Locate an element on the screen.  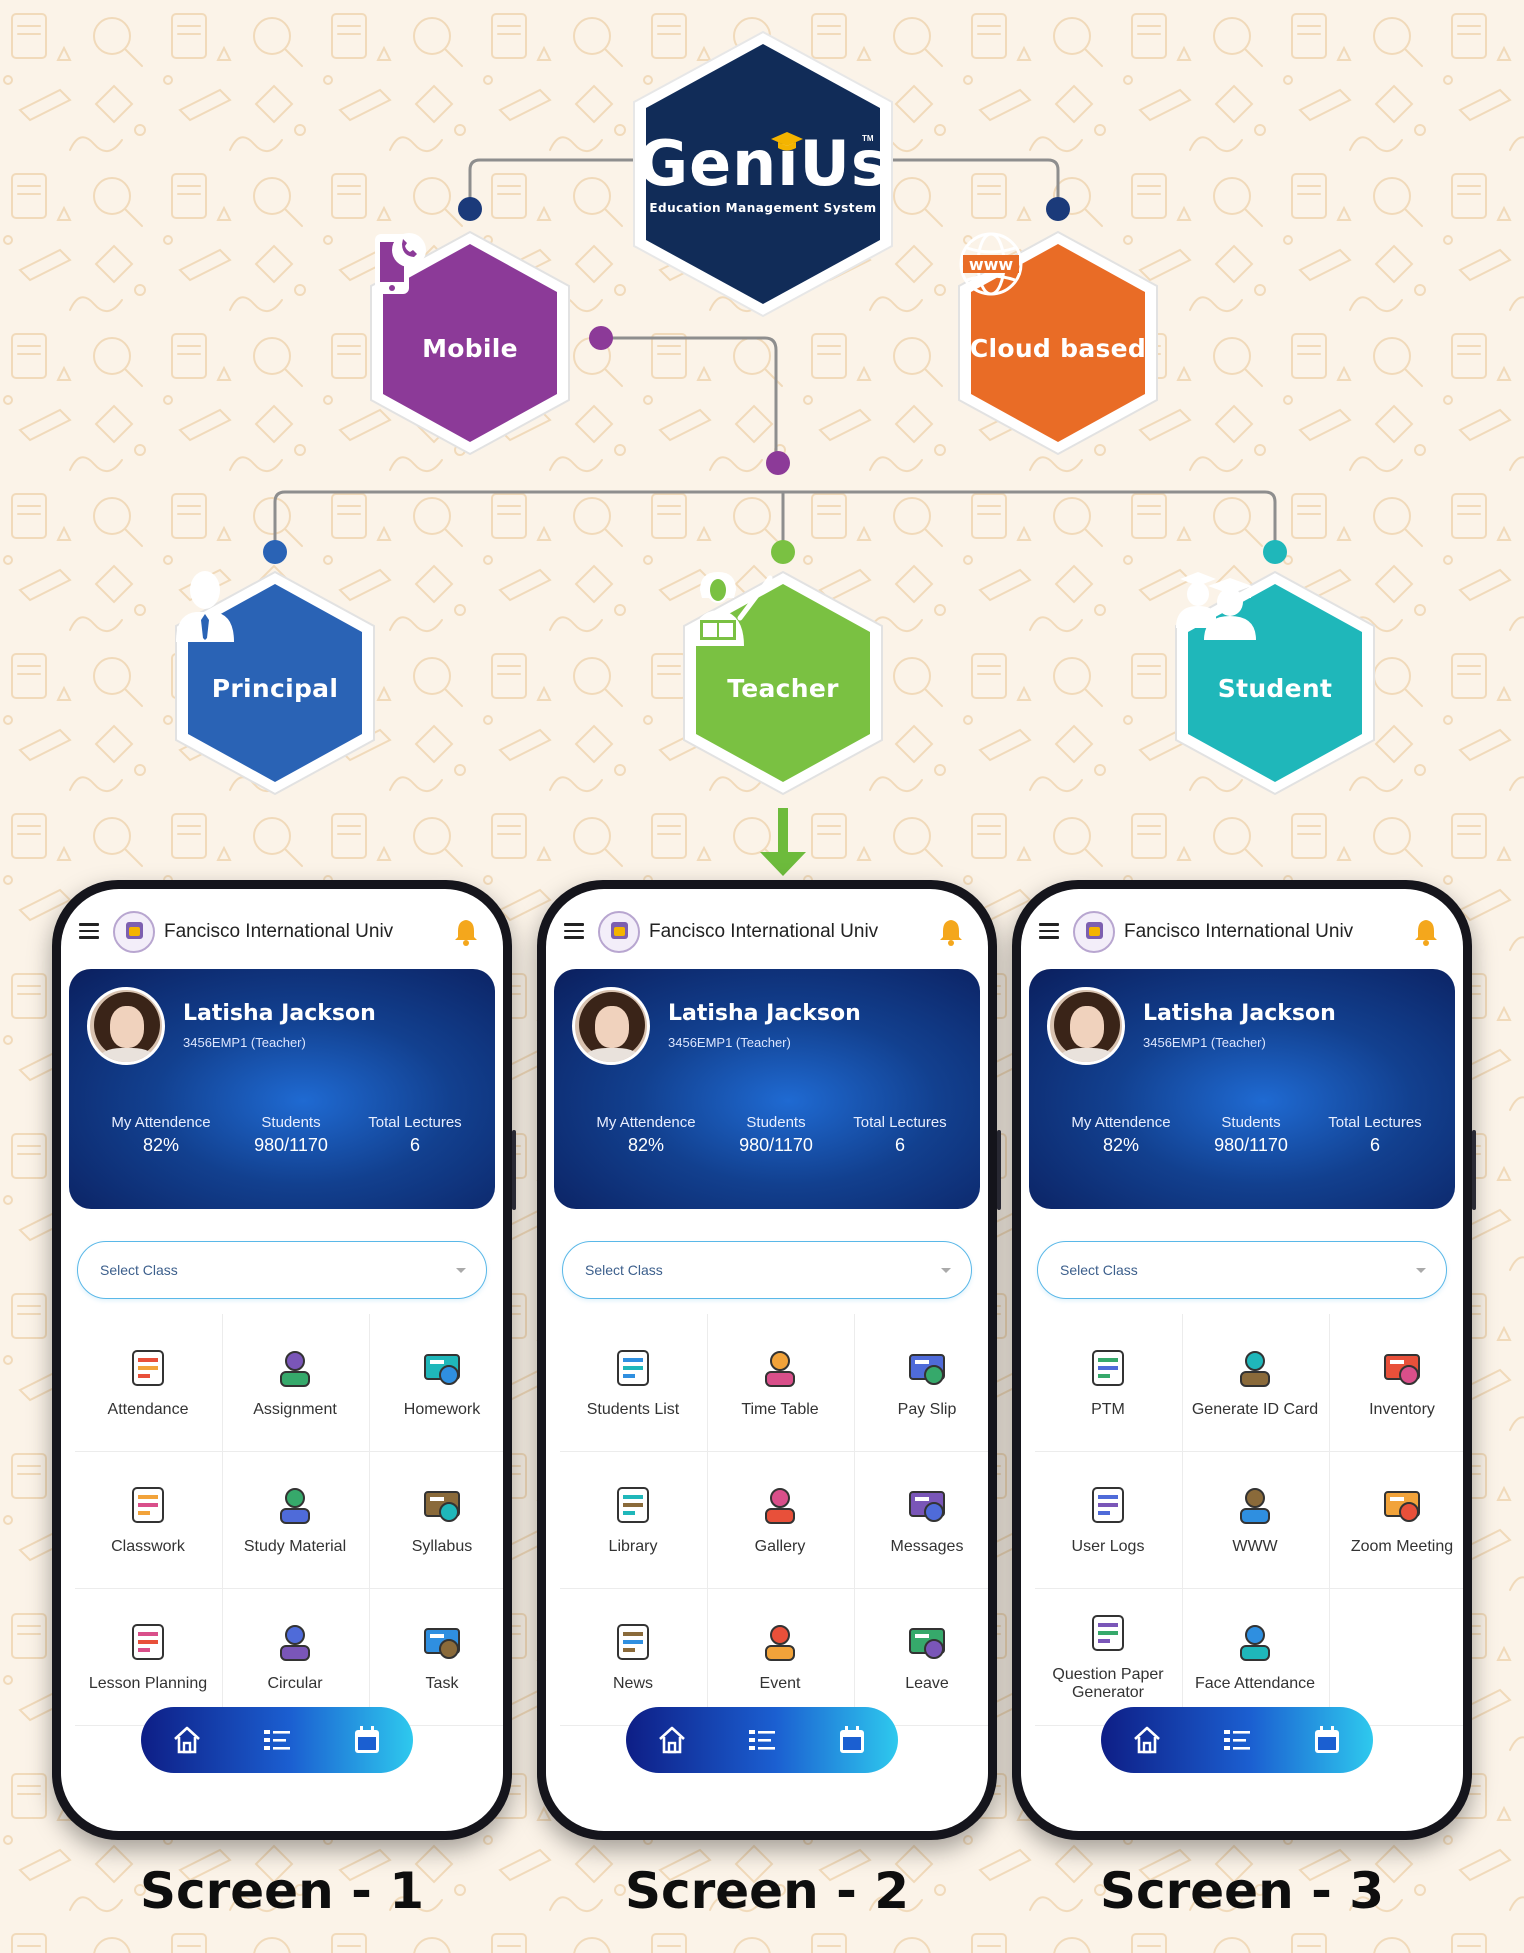
menu-item-face-attendance: Face Attendance is located at coordinates (1255, 1656).